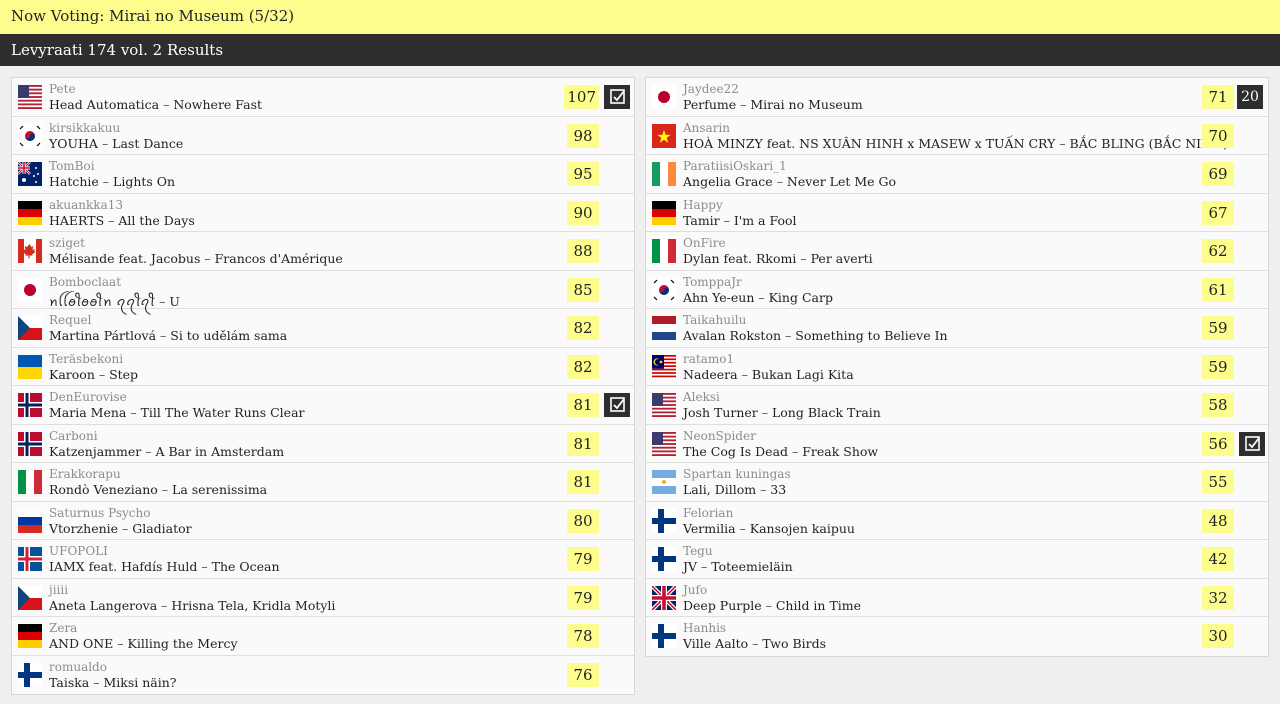  Describe the element at coordinates (153, 16) in the screenshot. I see `now-voting-text: Now Voting: Mirai no Museum (5/32)` at that location.